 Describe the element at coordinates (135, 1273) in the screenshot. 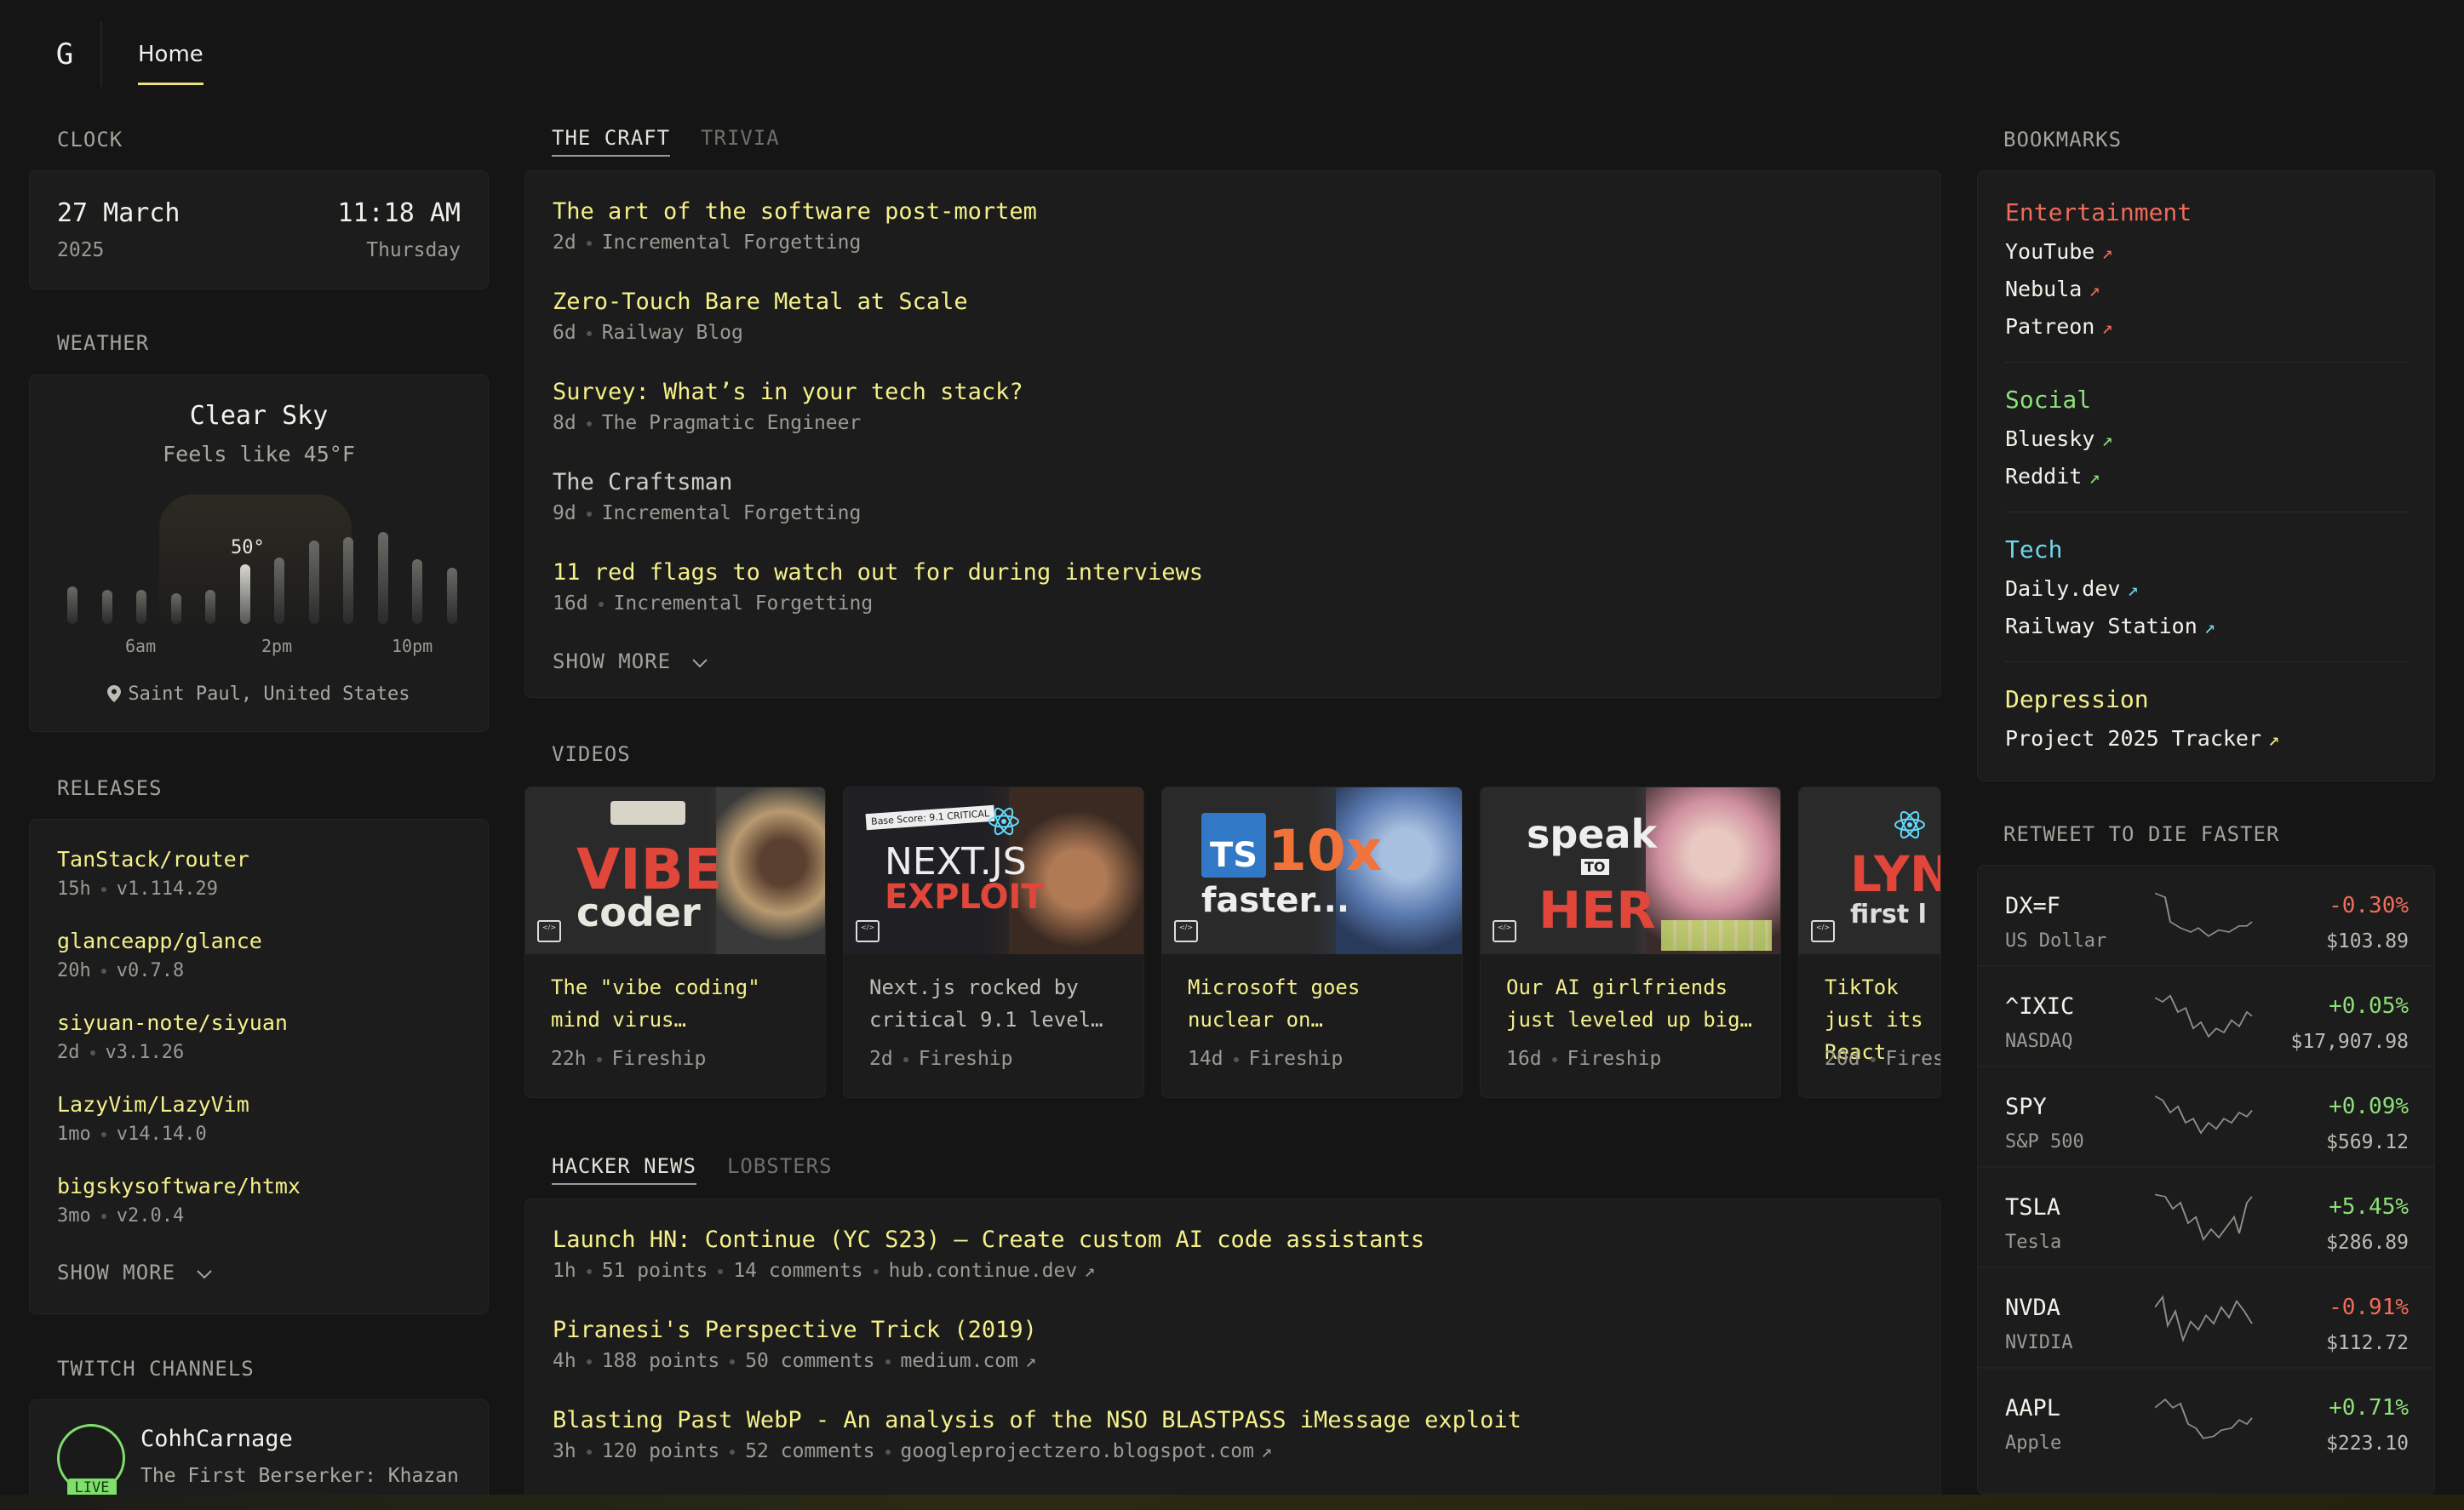

I see `releases-show-more-button: SHOW MORE` at that location.